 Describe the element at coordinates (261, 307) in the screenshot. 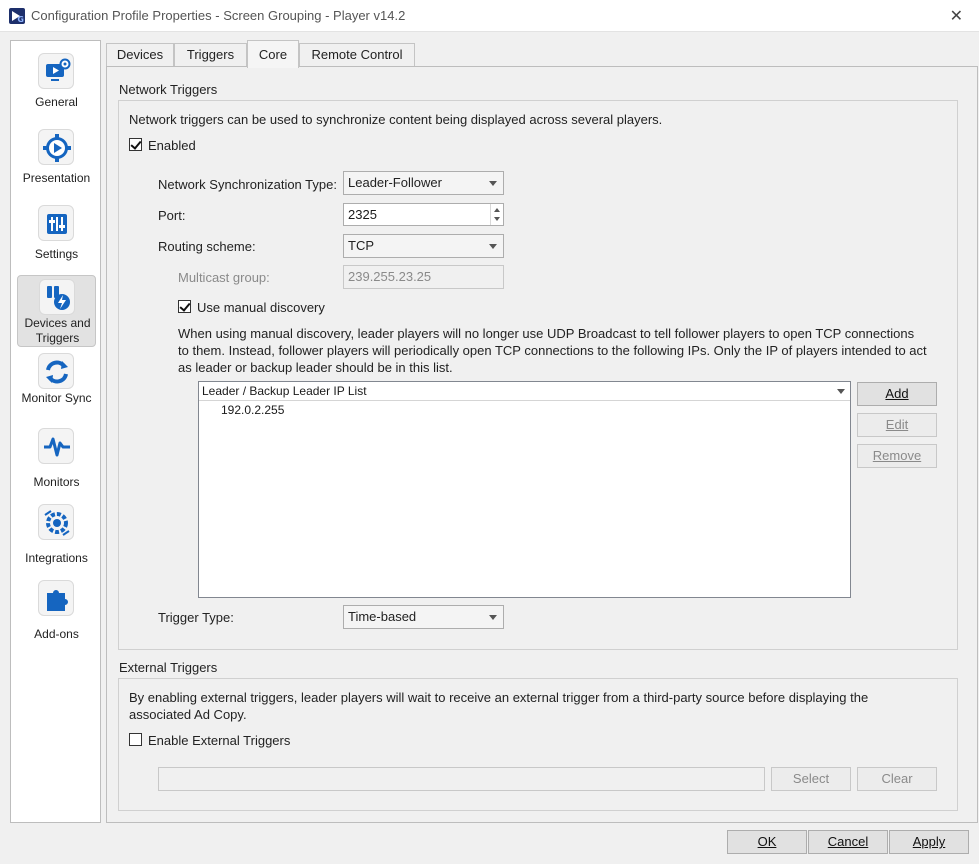

I see `manual-discovery-label: Use manual discovery` at that location.